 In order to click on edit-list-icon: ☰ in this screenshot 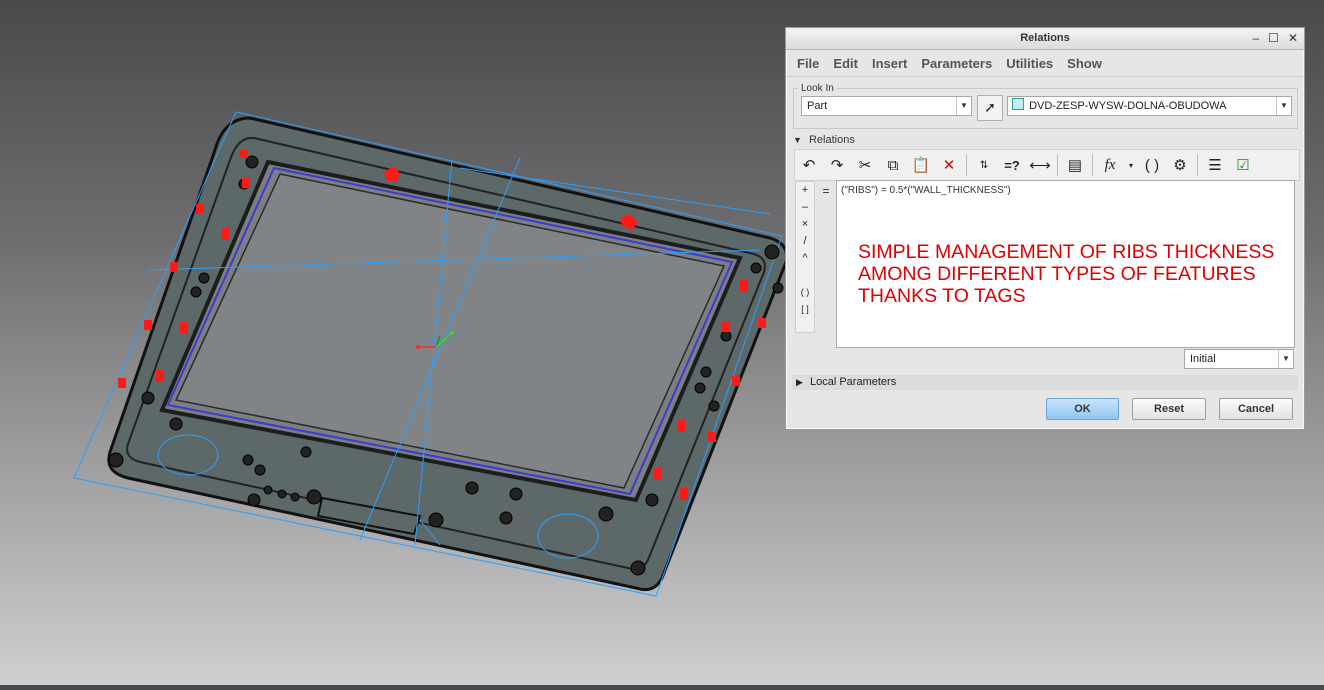, I will do `click(1215, 165)`.